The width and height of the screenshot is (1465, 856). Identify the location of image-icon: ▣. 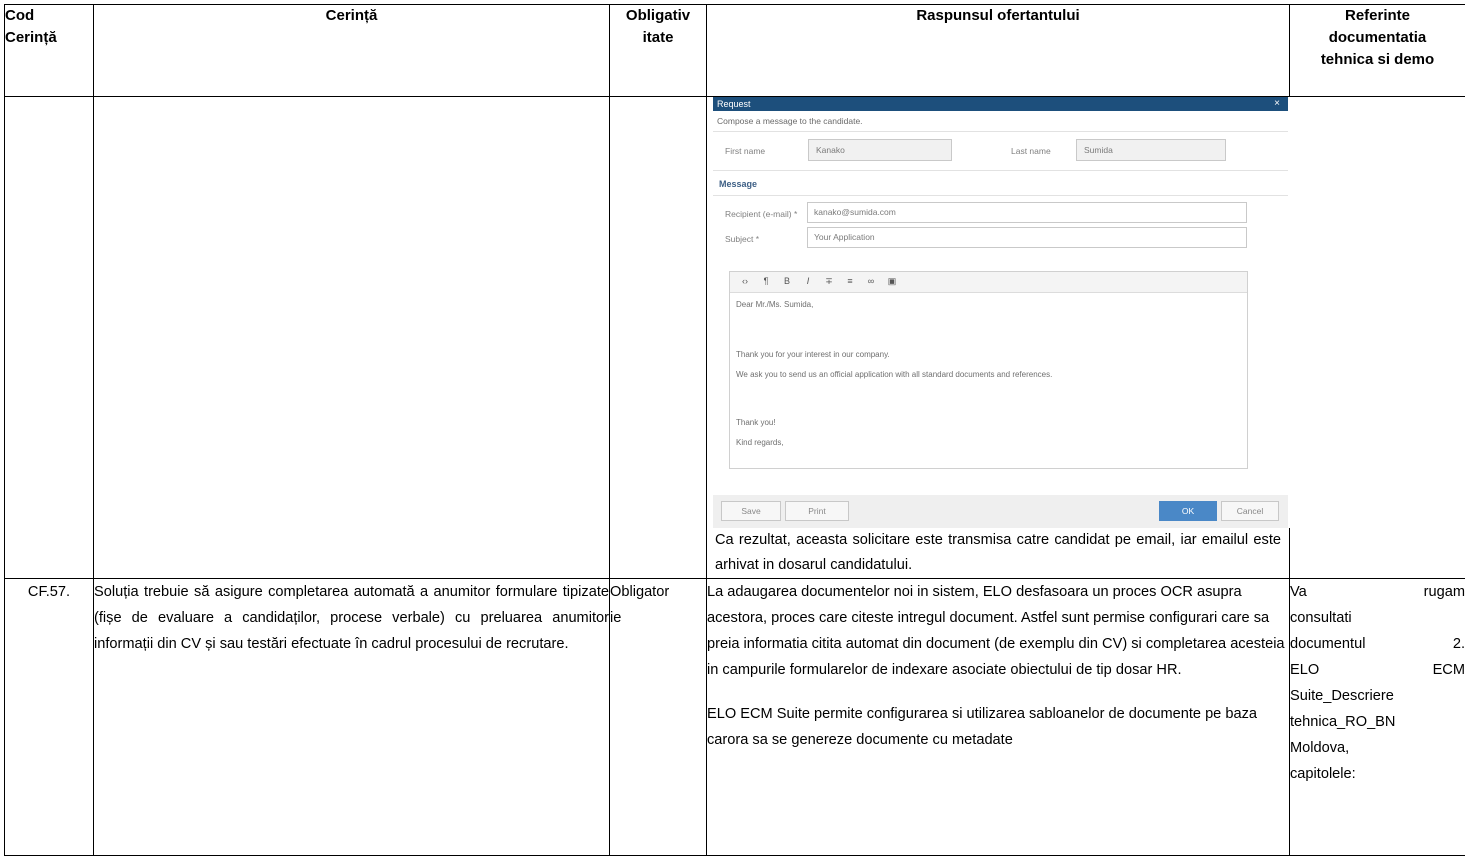
(892, 281).